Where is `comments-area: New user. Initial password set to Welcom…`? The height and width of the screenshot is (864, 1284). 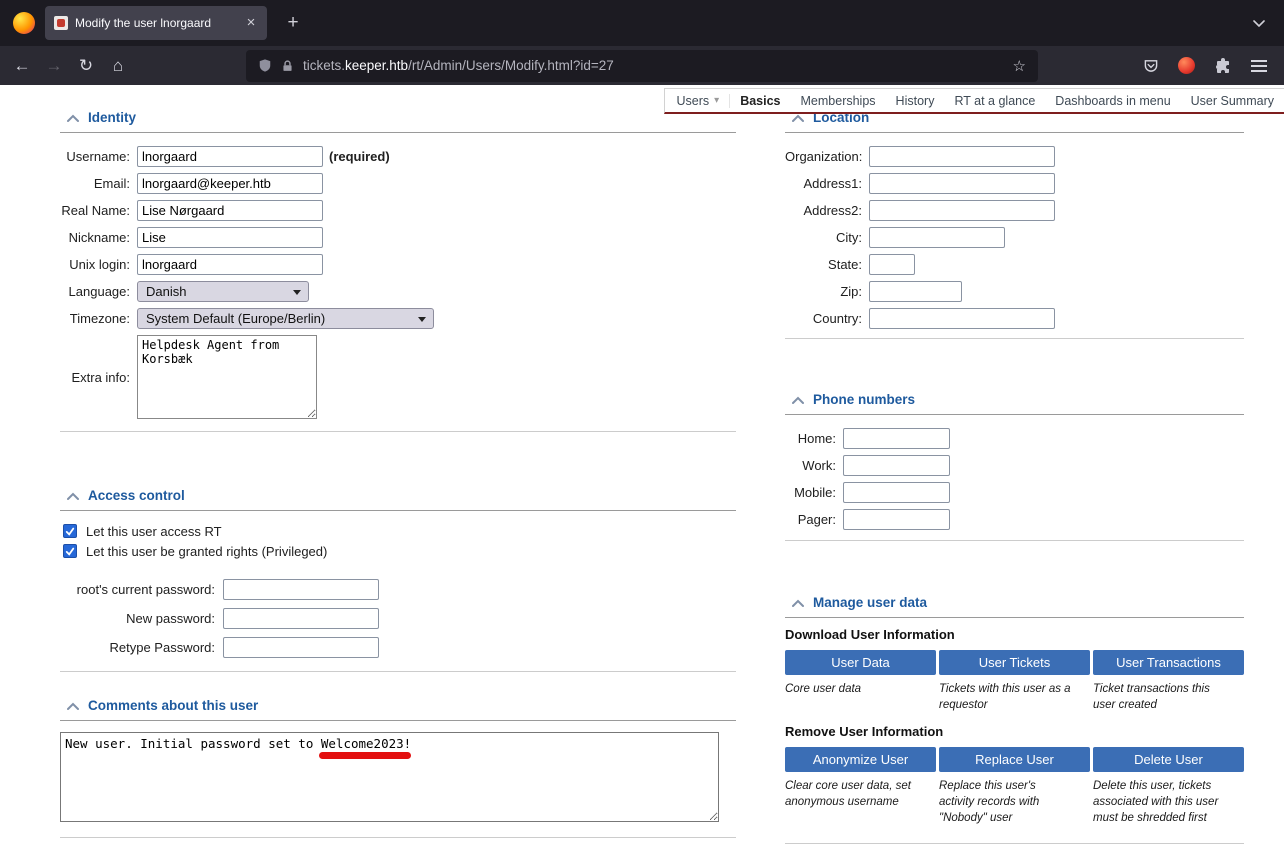 comments-area: New user. Initial password set to Welcom… is located at coordinates (398, 778).